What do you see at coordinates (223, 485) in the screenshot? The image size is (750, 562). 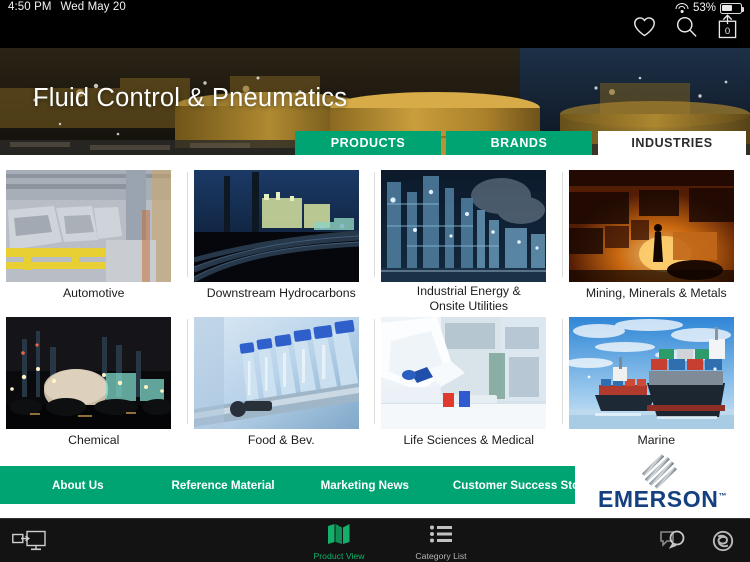 I see `footer-link-reference-material: Reference Material` at bounding box center [223, 485].